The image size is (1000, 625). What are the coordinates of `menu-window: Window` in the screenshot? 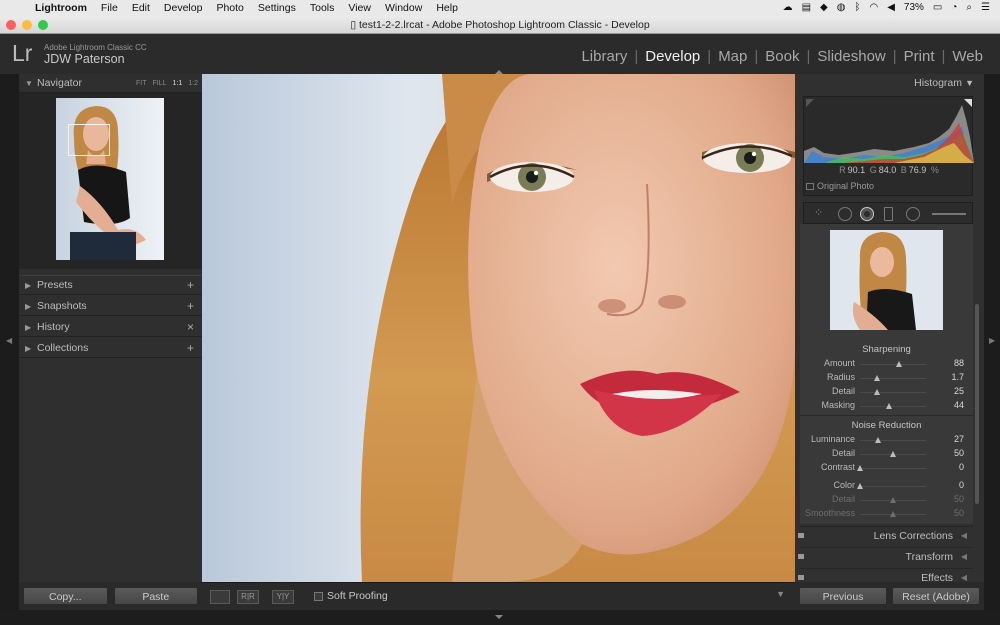 It's located at (403, 8).